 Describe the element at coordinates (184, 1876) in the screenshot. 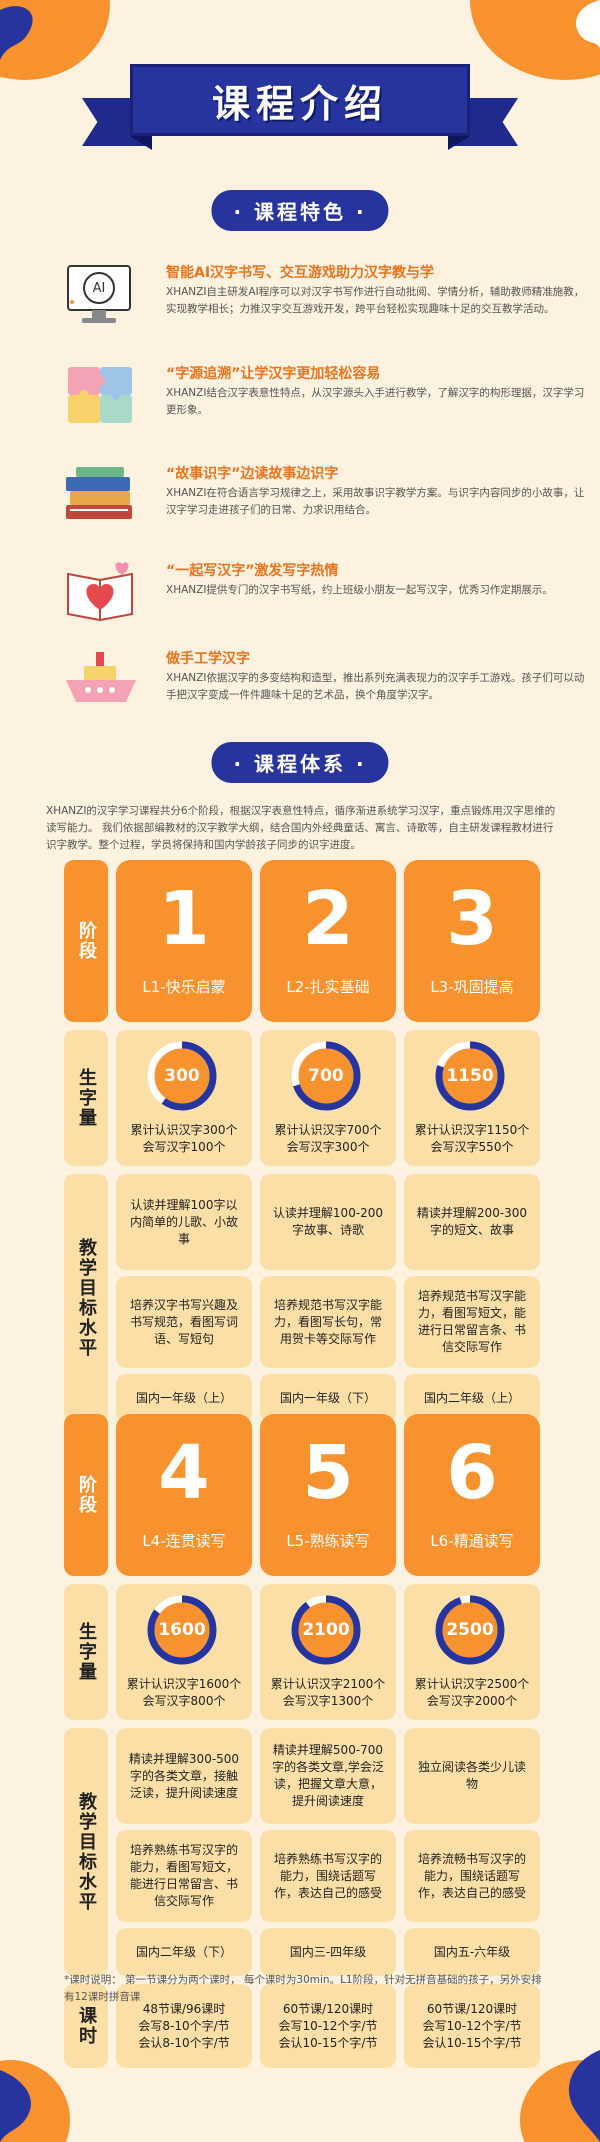

I see `goal-writing-cell: 培养熟练书写汉字的能力，看图写短文，能进行日常留言、书信交际写作` at that location.